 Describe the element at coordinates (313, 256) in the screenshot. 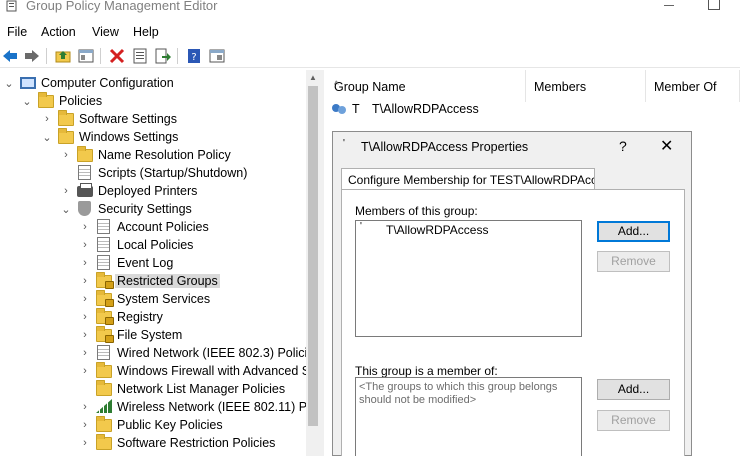

I see `scrollbar-thumb` at that location.